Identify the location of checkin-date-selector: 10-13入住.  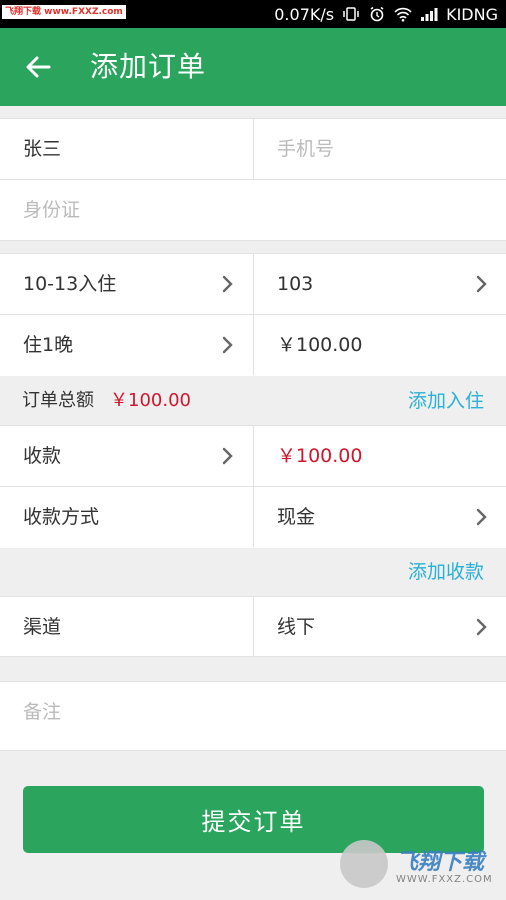
(126, 284).